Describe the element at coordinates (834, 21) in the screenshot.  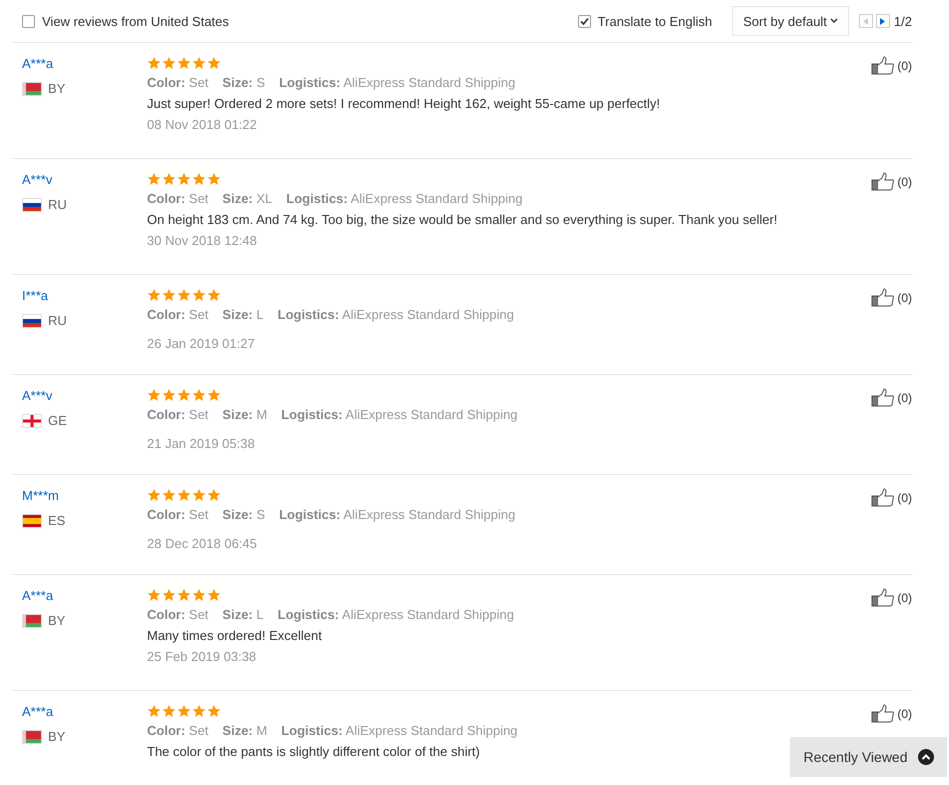
I see `caret-icon` at that location.